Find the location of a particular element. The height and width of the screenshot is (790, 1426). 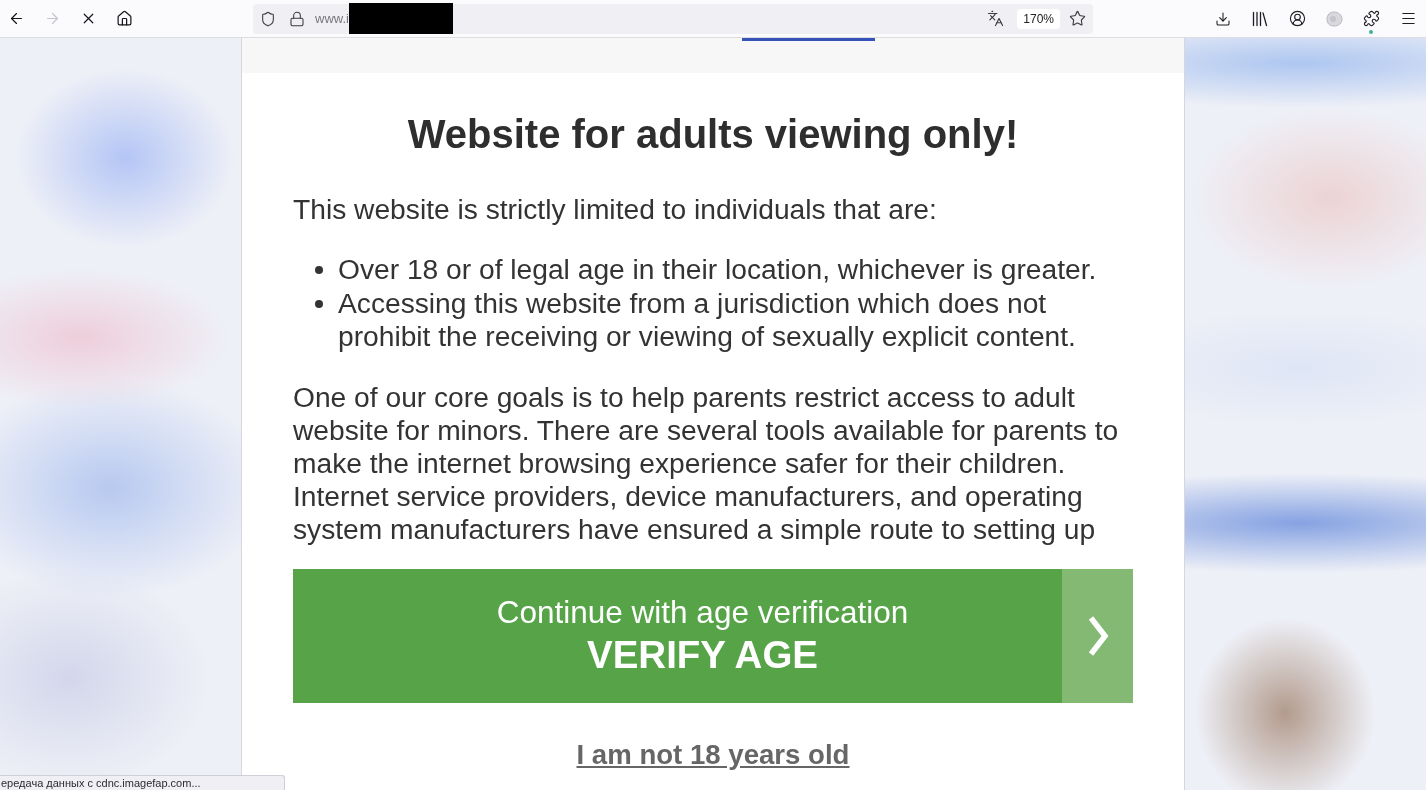

body-text: One of our core goals is to help parents restrict access to adult website for minors. There are several tools available for parents to make the internet browsing experience safer for their children. Internet service providers, device manufacturers, and operating system manufacturers have ensured a simple route to setting up is located at coordinates (706, 463).